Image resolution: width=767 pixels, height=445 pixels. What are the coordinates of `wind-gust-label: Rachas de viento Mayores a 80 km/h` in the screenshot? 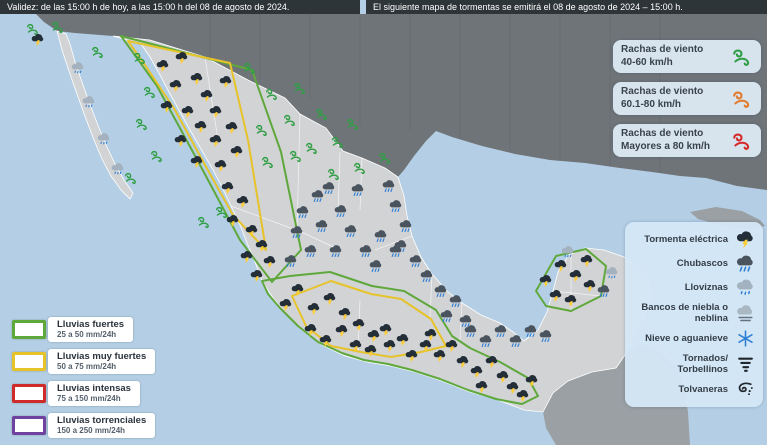 It's located at (665, 140).